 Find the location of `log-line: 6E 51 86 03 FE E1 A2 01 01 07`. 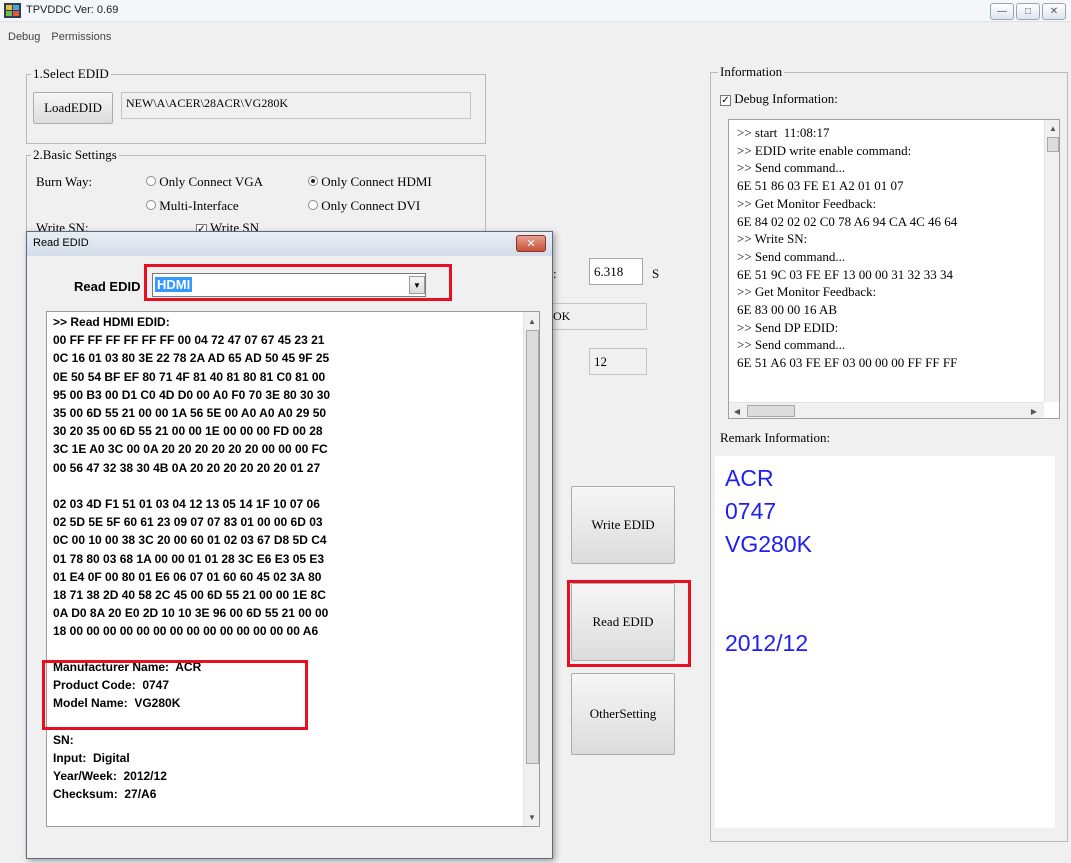

log-line: 6E 51 86 03 FE E1 A2 01 01 07 is located at coordinates (820, 186).